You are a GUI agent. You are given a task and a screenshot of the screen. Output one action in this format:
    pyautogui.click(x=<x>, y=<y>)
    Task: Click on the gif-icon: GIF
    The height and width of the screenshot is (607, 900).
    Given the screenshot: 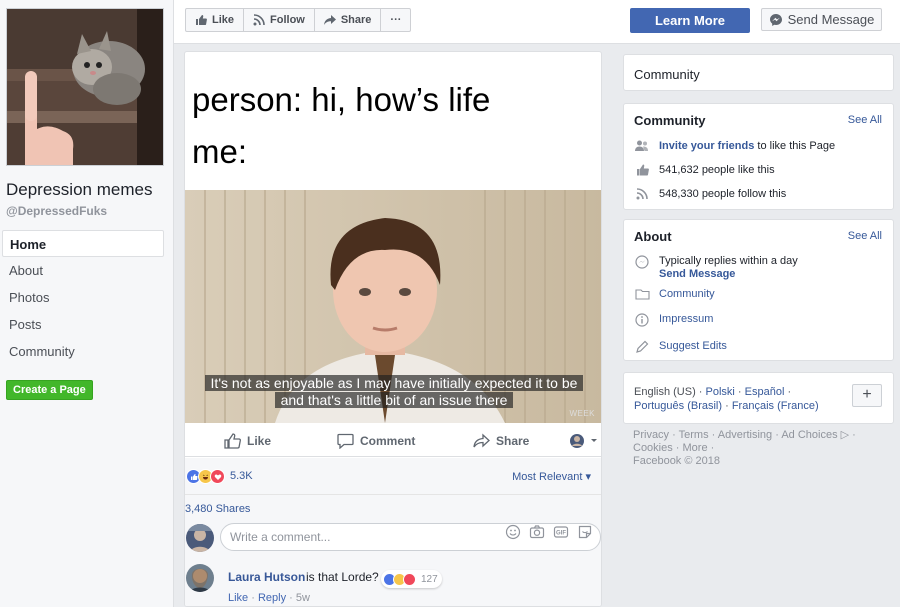 What is the action you would take?
    pyautogui.click(x=561, y=532)
    